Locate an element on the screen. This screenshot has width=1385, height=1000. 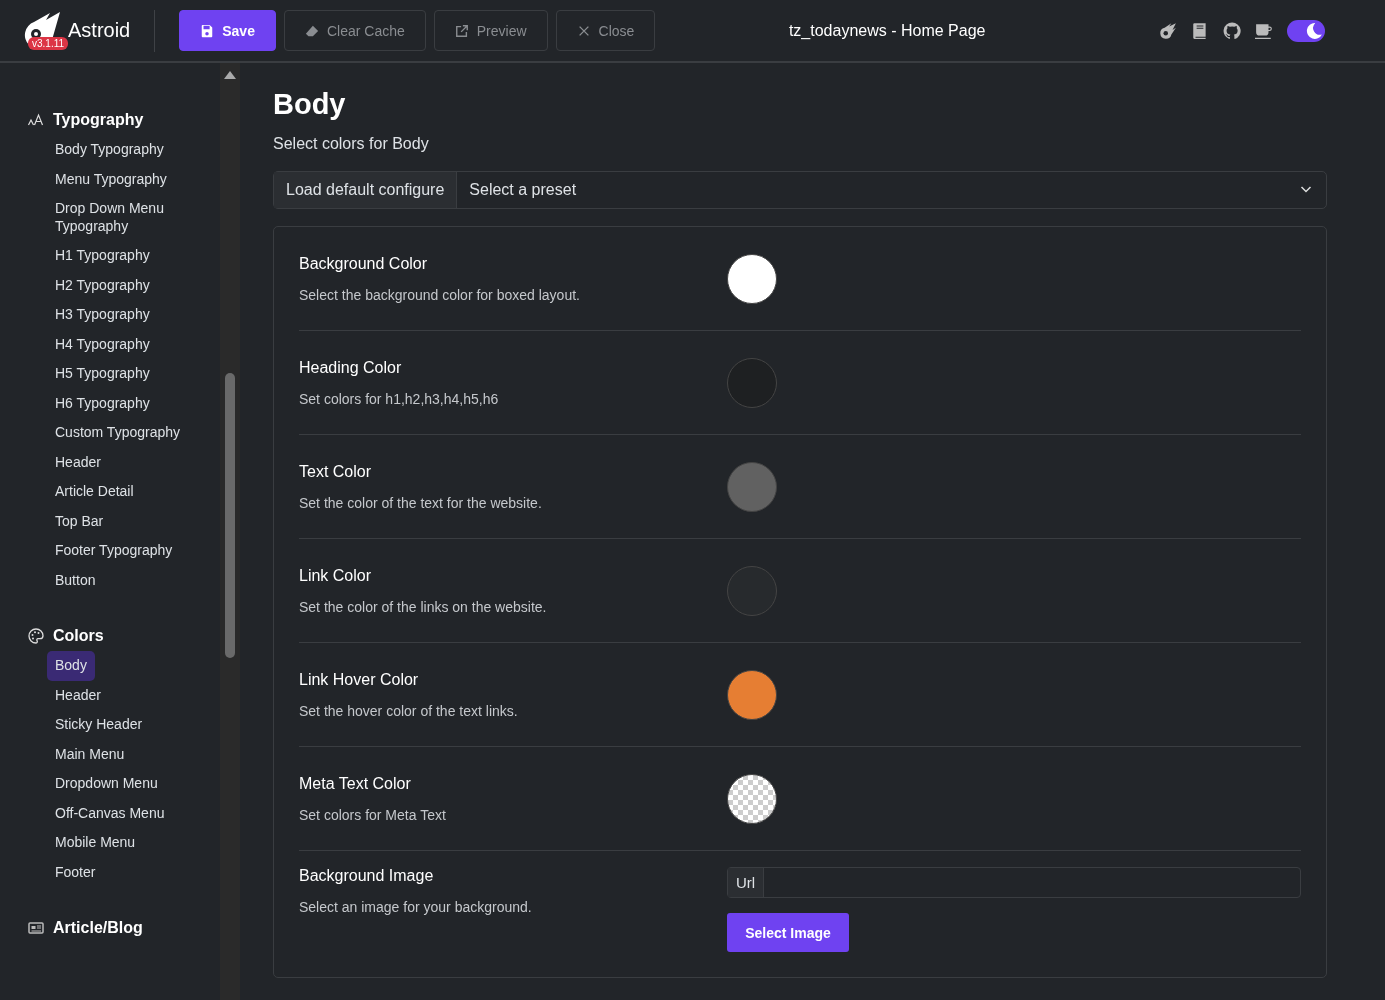
app-name: Astroid is located at coordinates (99, 30).